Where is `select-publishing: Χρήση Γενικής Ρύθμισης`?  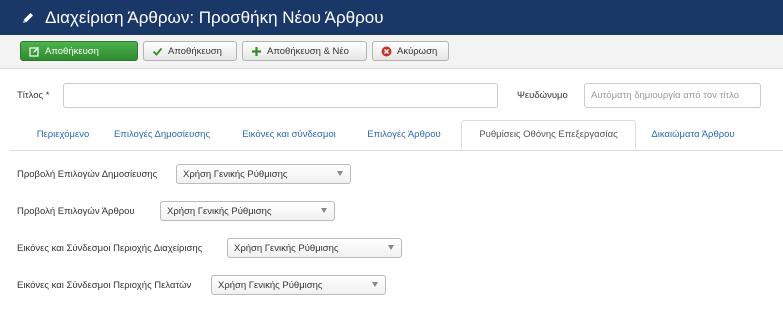
select-publishing: Χρήση Γενικής Ρύθμισης is located at coordinates (263, 174).